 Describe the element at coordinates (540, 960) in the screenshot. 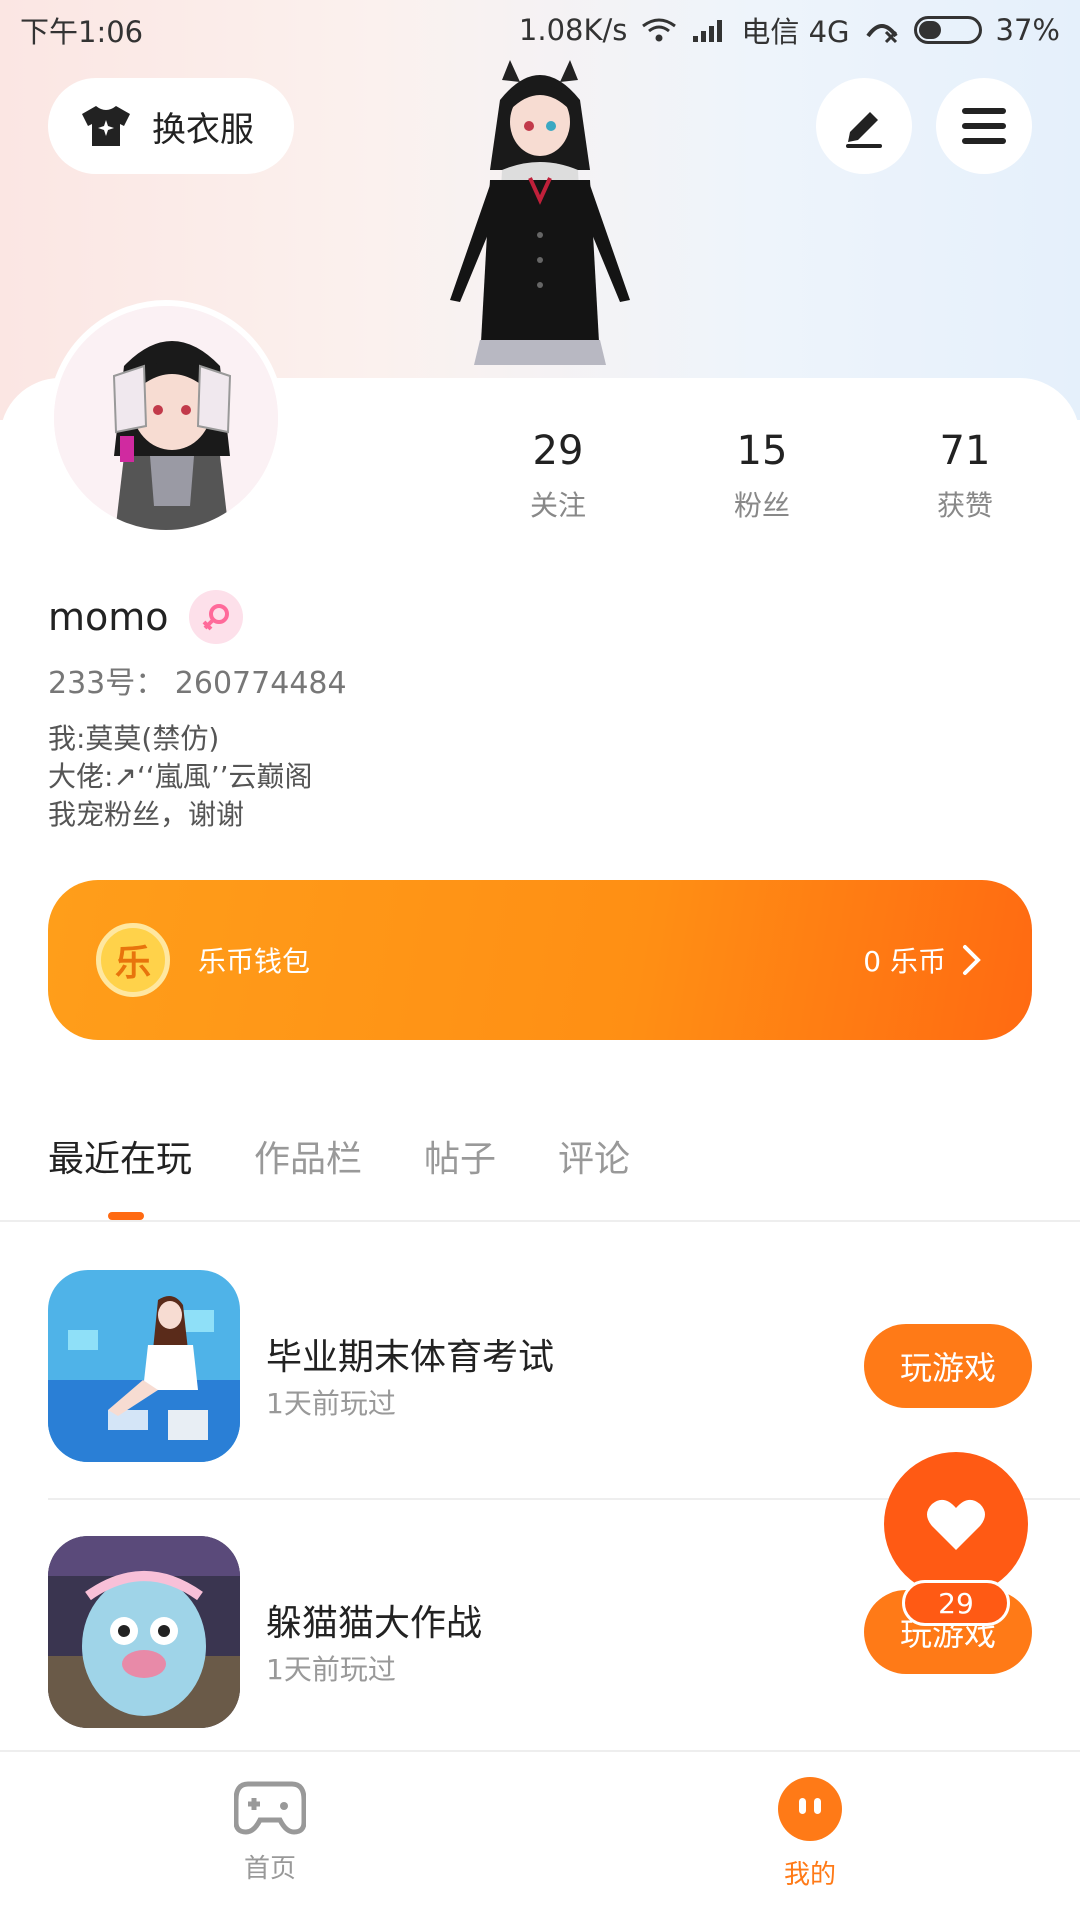

I see `coin-wallet-button: 乐 乐币钱包 0 乐币` at that location.